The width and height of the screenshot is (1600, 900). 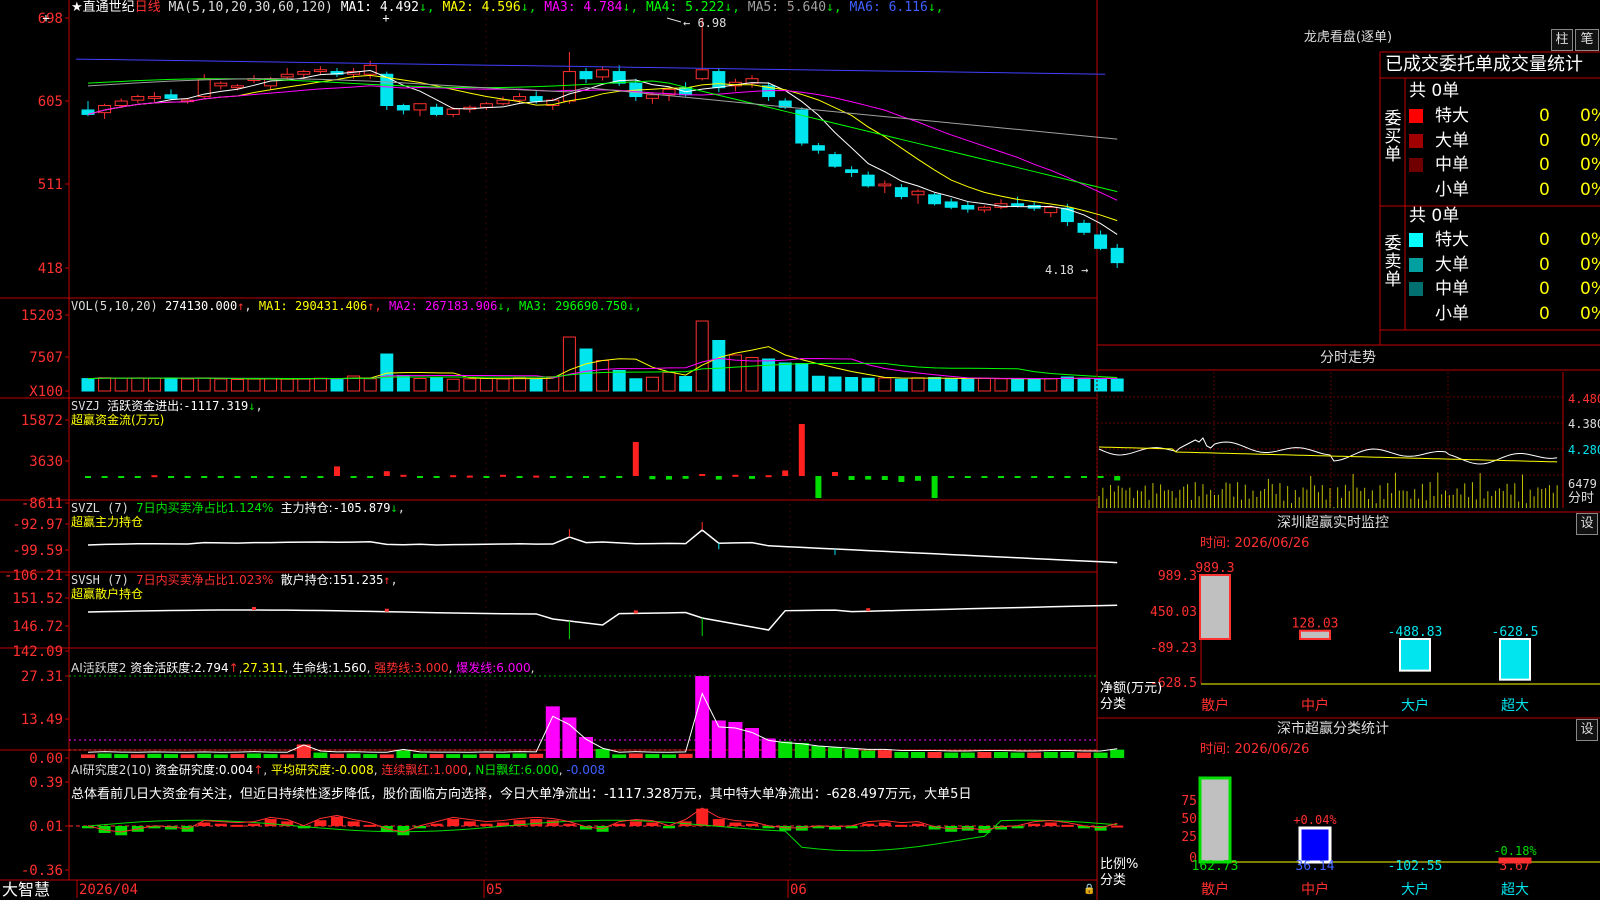 I want to click on period-label: 日线, so click(x=148, y=7).